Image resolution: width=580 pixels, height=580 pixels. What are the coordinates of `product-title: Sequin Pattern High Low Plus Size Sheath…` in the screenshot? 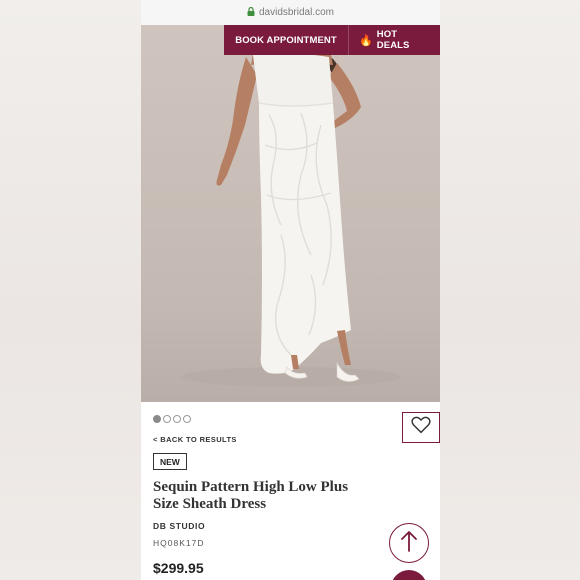 It's located at (251, 495).